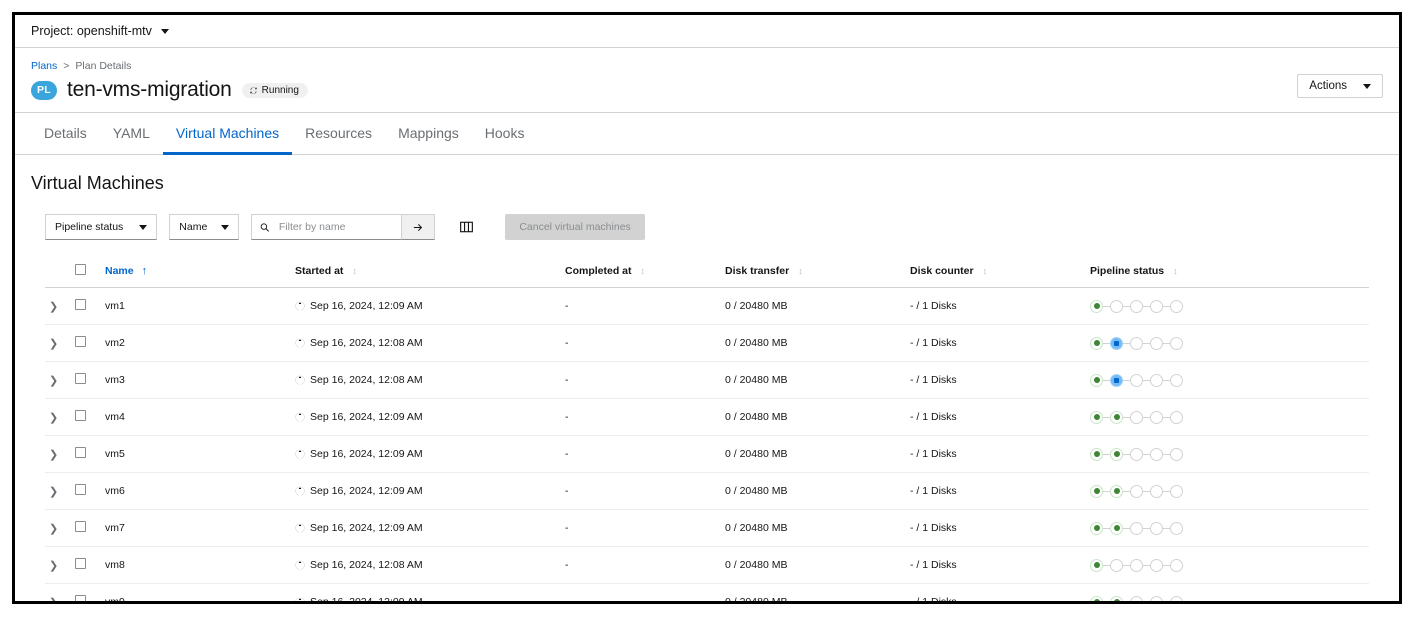 The image size is (1414, 628). I want to click on cancel-virtual-machines-button: Cancel virtual machines, so click(575, 227).